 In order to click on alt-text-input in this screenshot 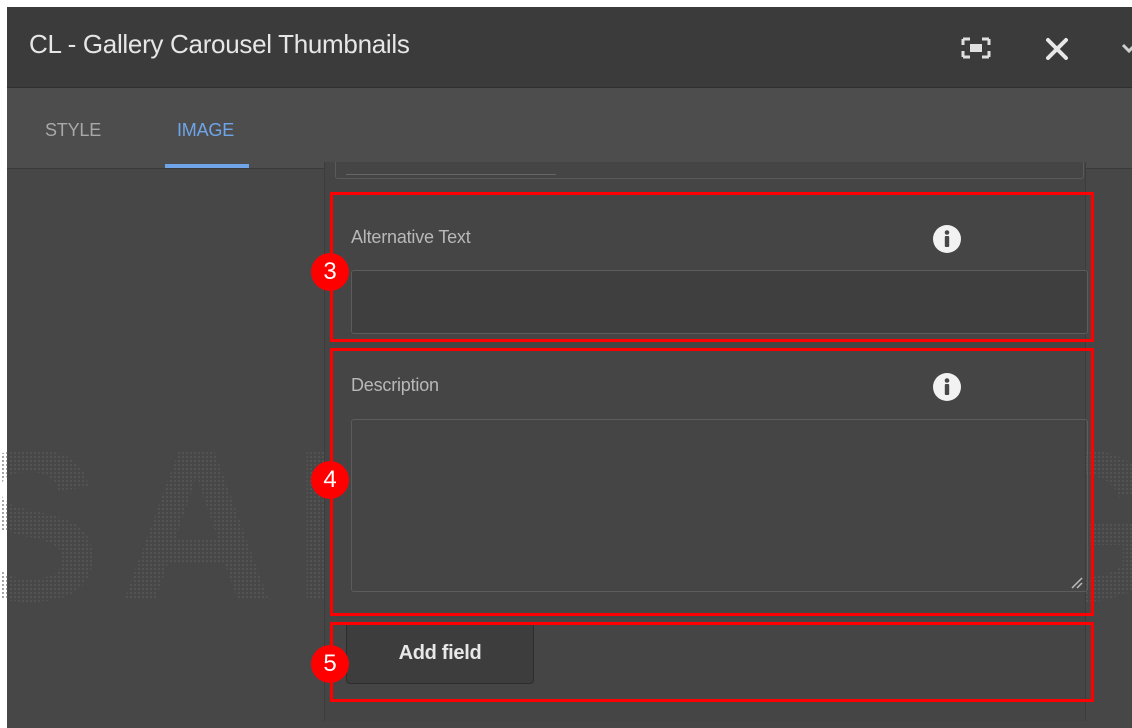, I will do `click(719, 302)`.